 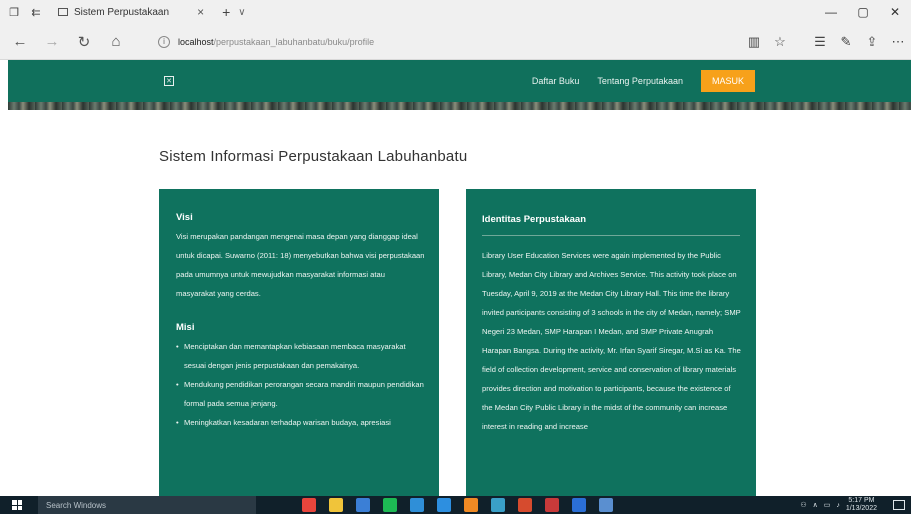 What do you see at coordinates (846, 42) in the screenshot?
I see `notes-pen-icon: ✎` at bounding box center [846, 42].